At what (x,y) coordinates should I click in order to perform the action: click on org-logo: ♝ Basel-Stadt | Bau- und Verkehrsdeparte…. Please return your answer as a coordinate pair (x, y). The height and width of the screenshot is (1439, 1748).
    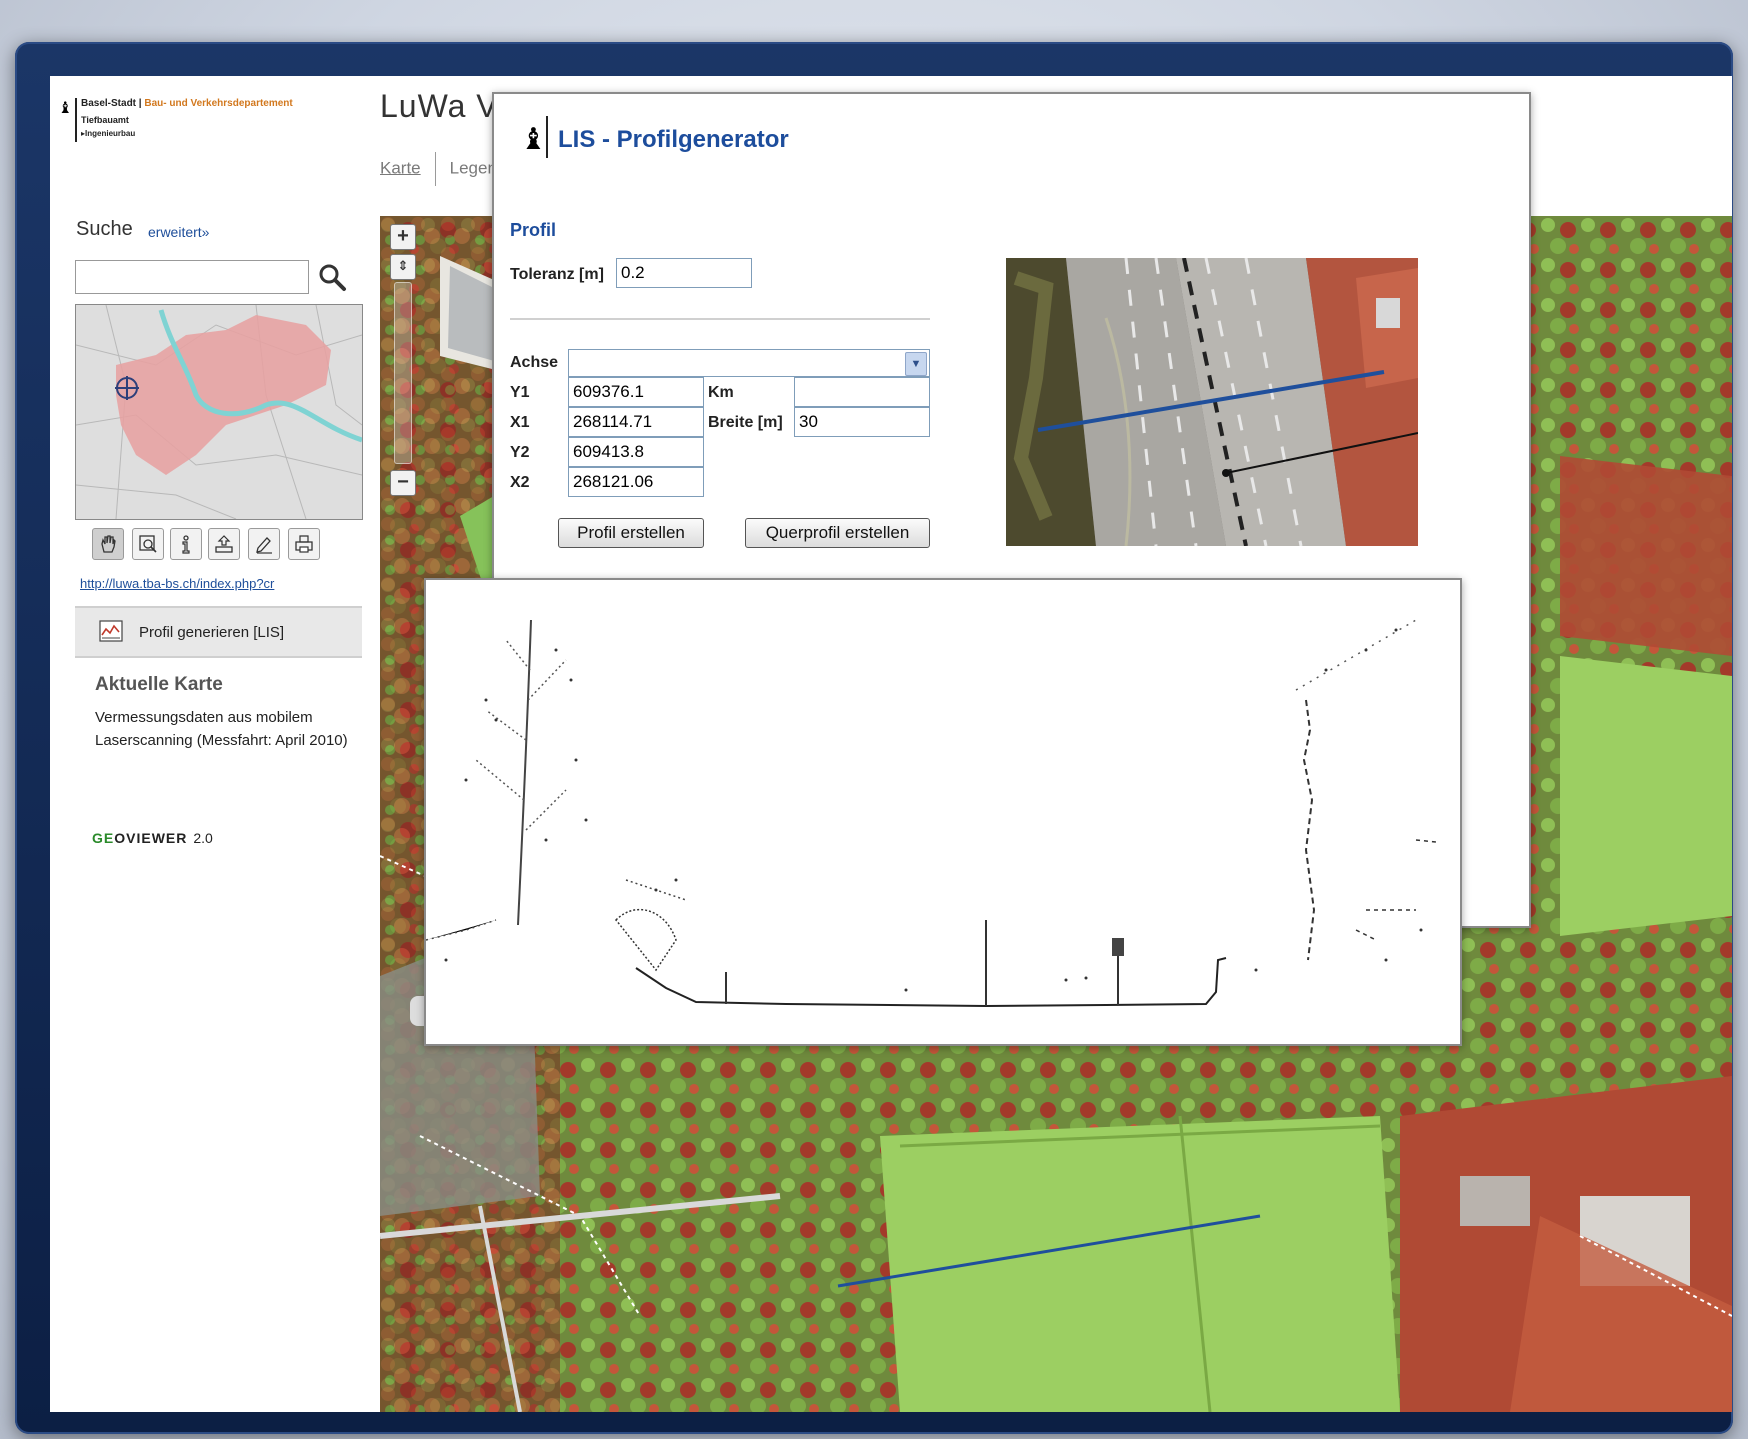
    Looking at the image, I should click on (208, 126).